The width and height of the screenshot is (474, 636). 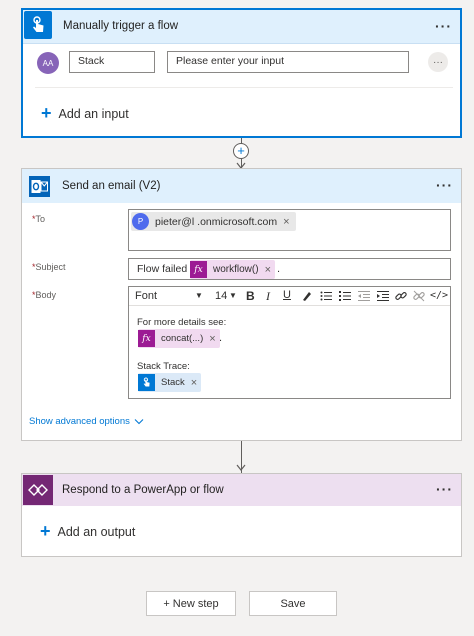 I want to click on remove-link-icon, so click(x=419, y=297).